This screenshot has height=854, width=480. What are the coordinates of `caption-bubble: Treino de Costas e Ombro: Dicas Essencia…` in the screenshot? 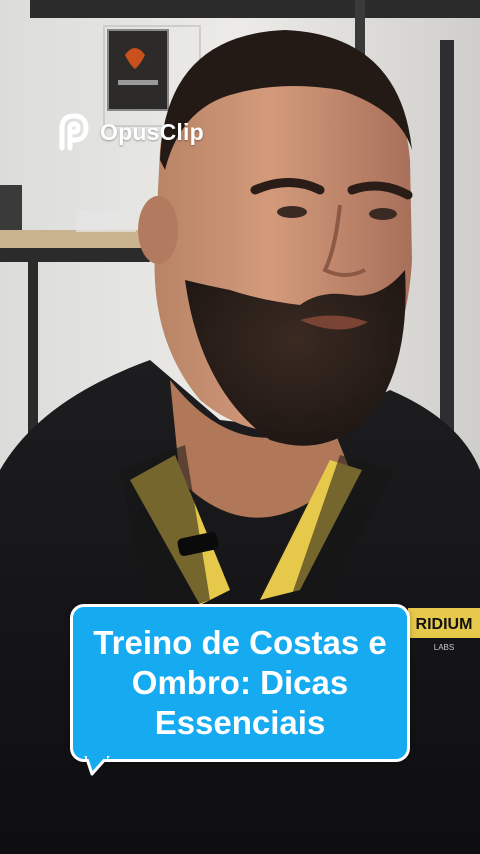 It's located at (240, 683).